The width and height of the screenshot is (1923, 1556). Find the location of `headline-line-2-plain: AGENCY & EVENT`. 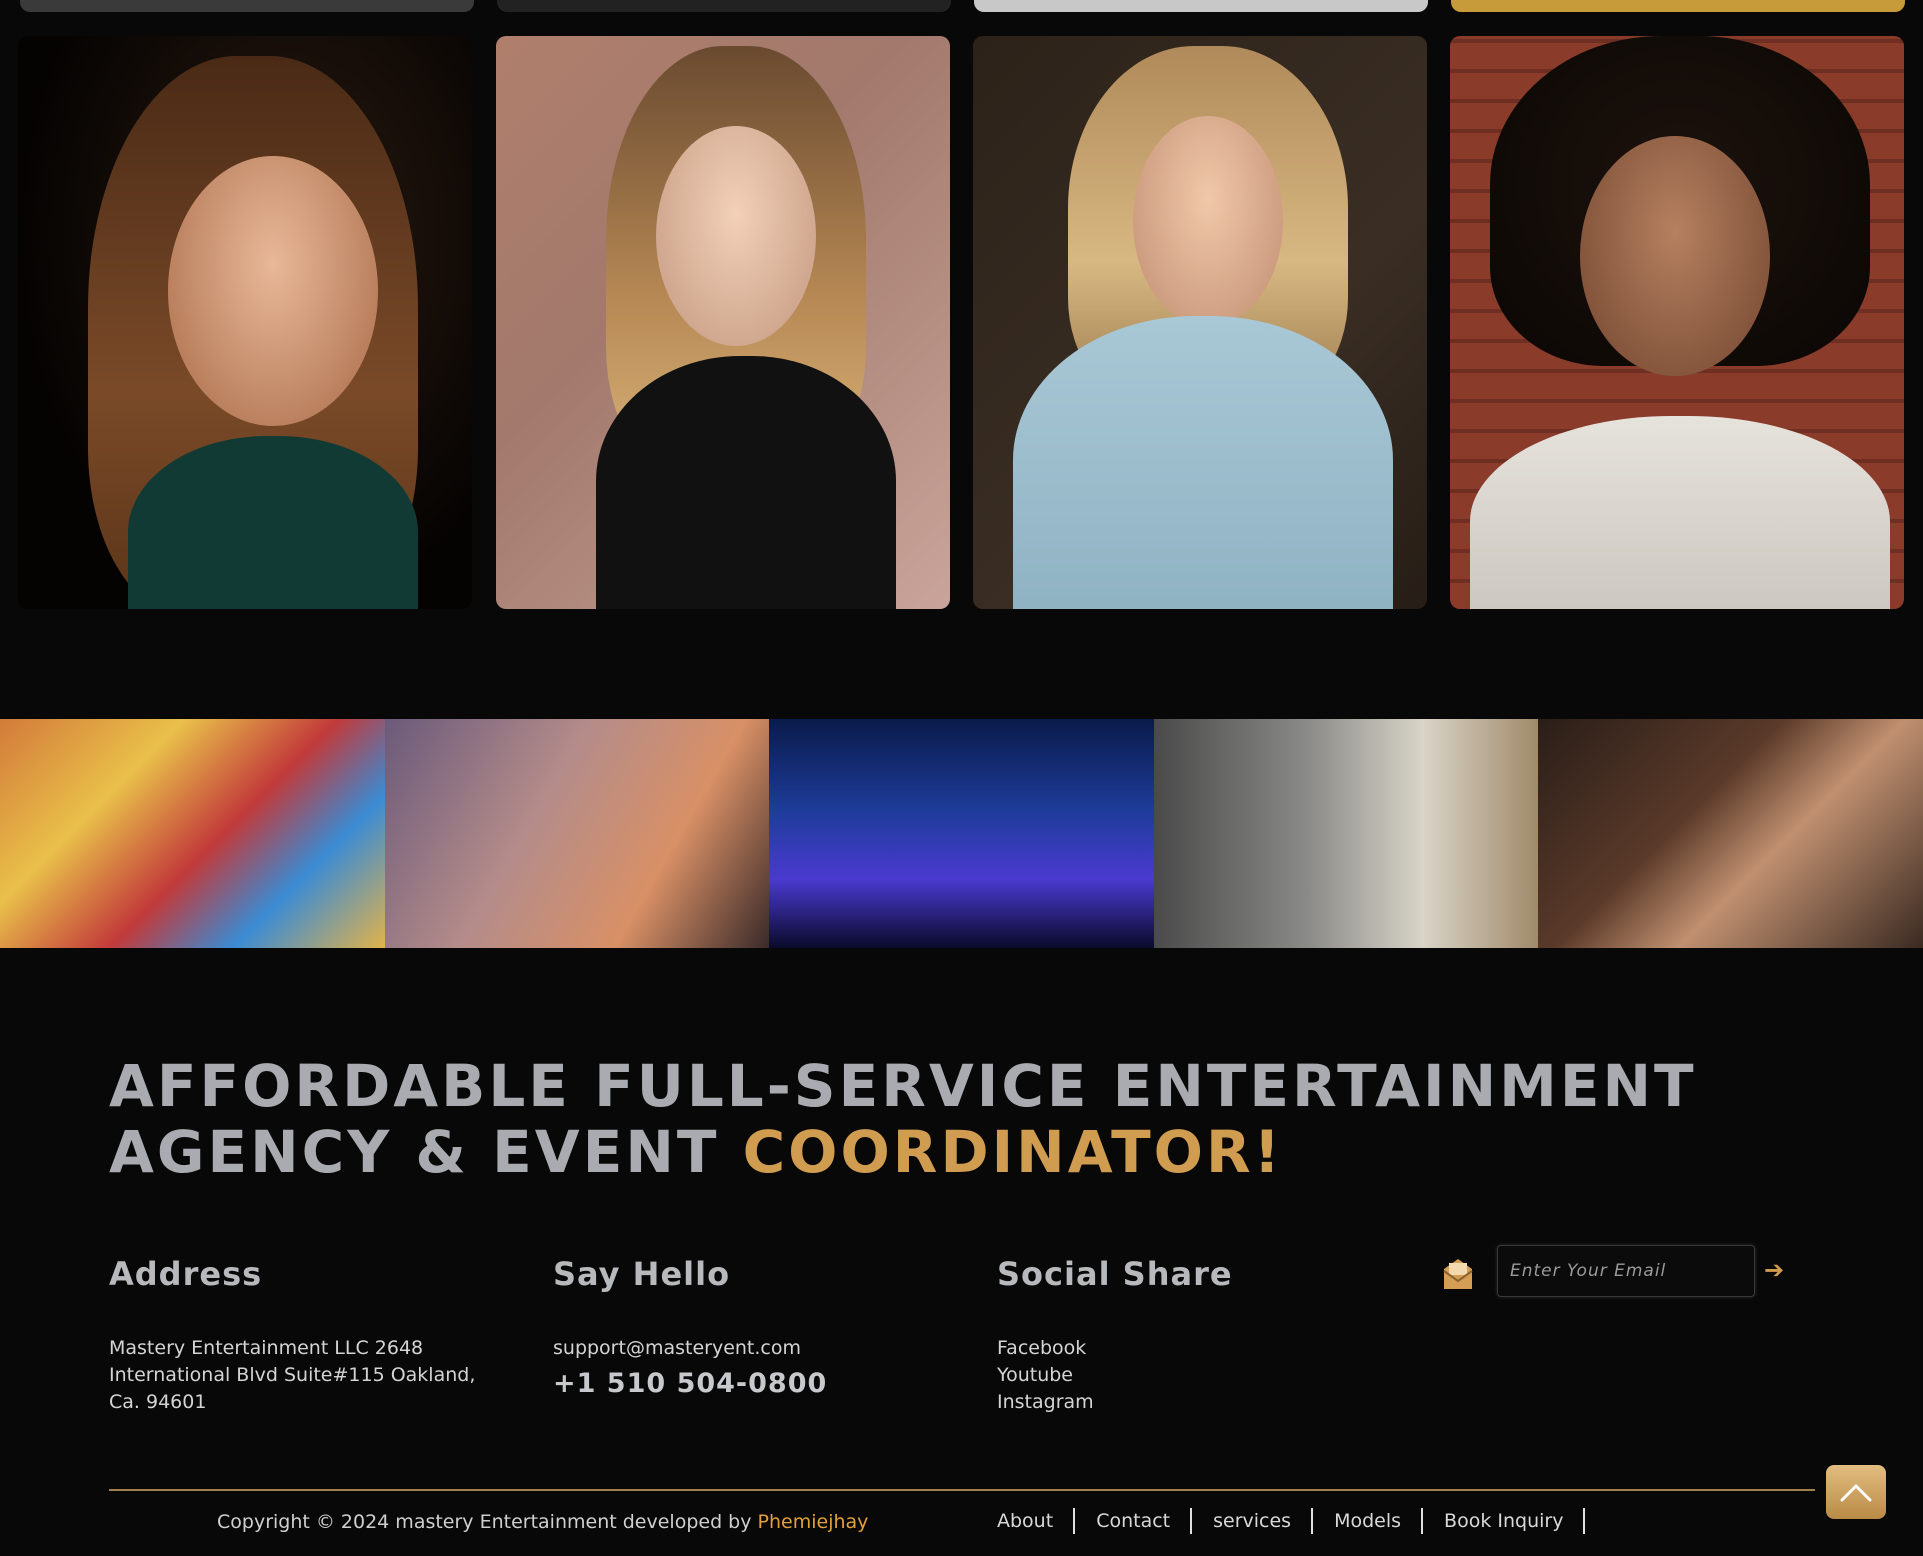

headline-line-2-plain: AGENCY & EVENT is located at coordinates (426, 1152).